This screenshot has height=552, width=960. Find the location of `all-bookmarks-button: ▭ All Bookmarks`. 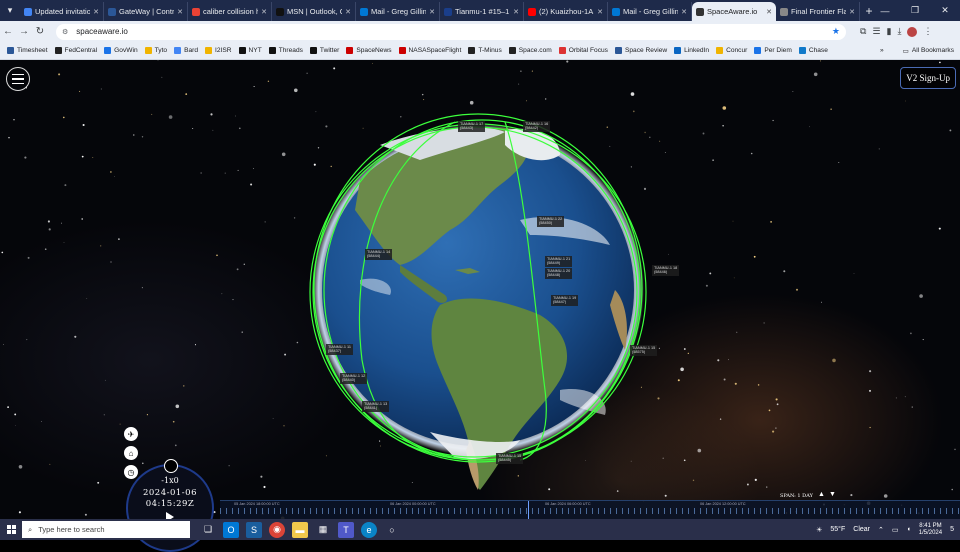

all-bookmarks-button: ▭ All Bookmarks is located at coordinates (928, 51).